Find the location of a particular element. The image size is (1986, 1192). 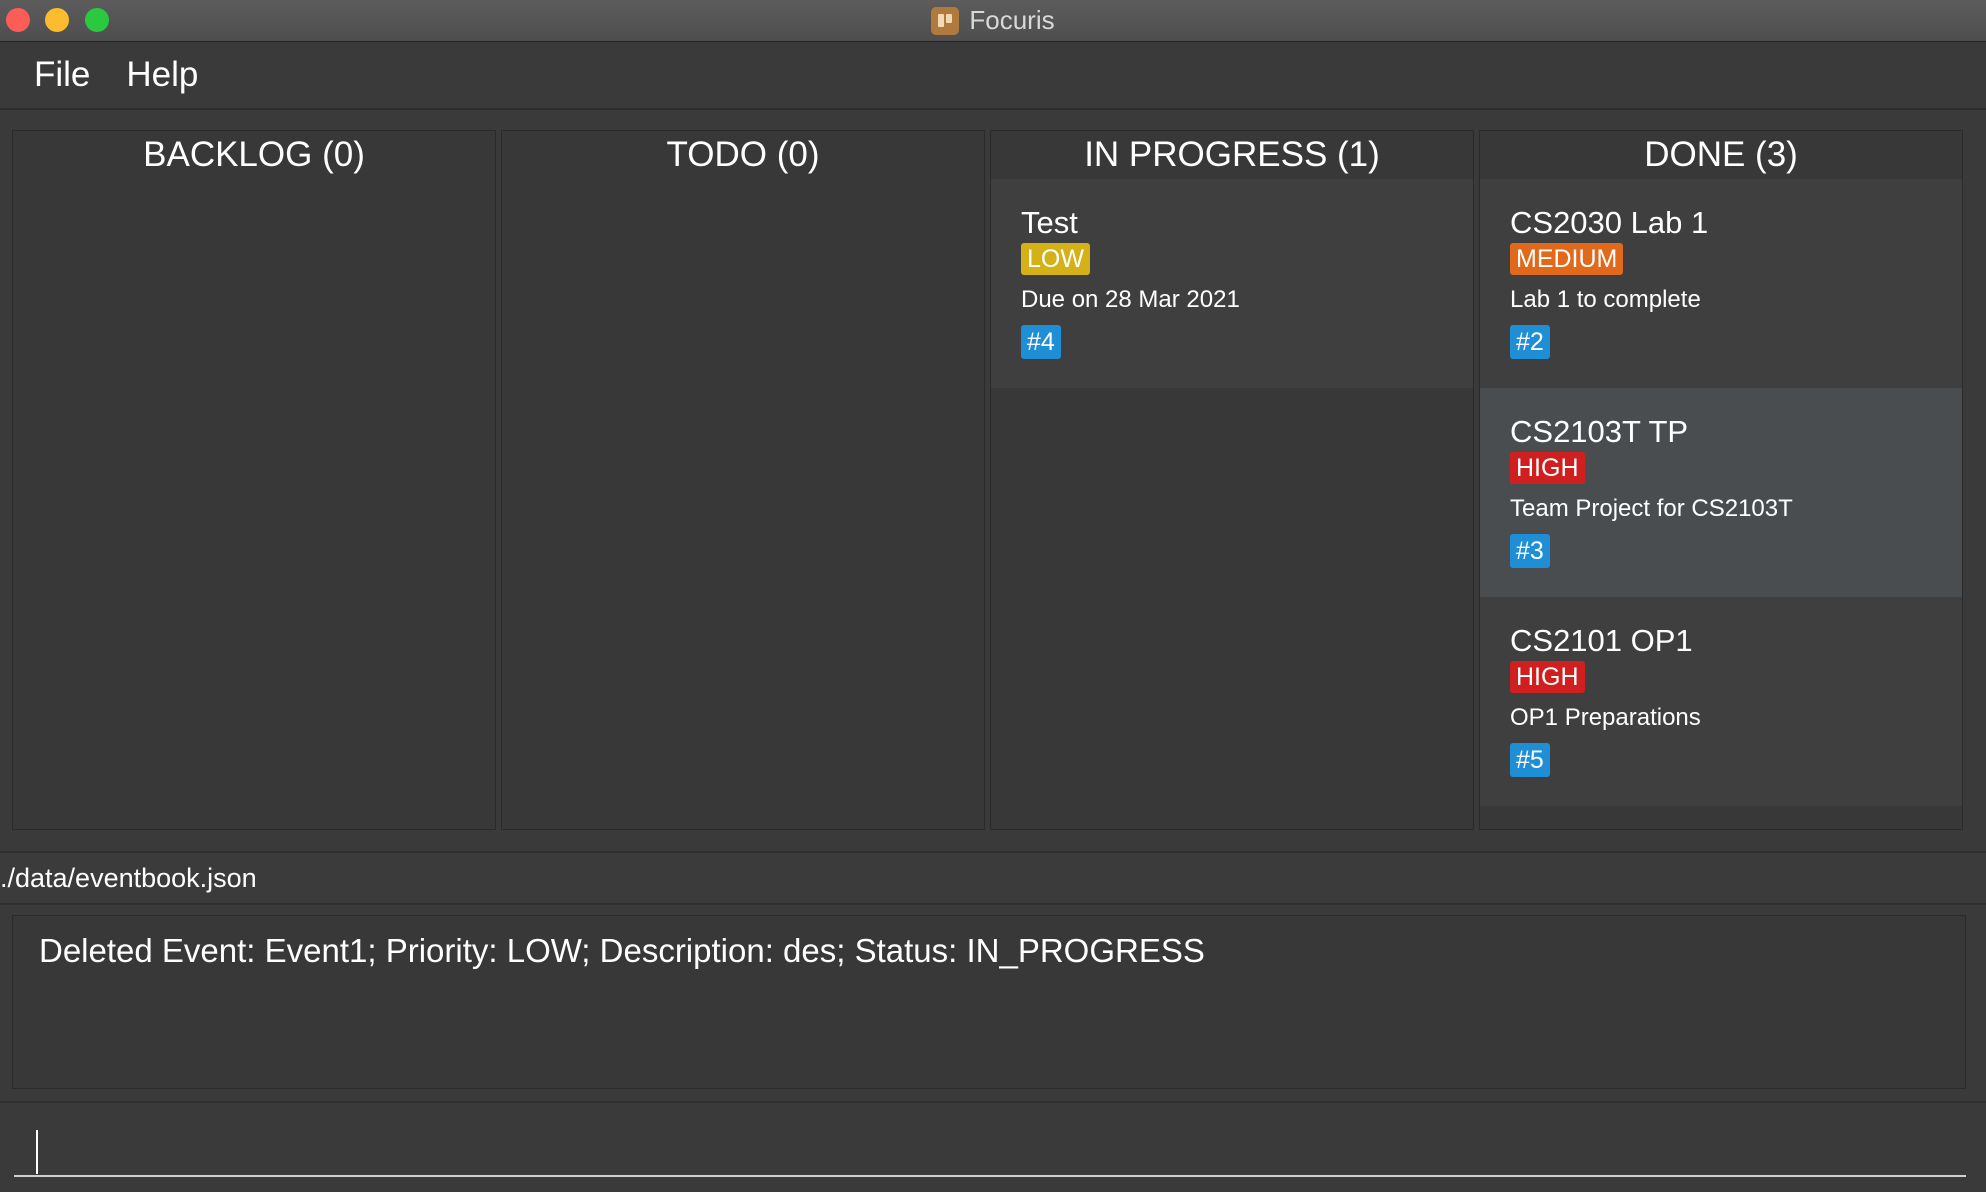

command-box is located at coordinates (993, 1146).